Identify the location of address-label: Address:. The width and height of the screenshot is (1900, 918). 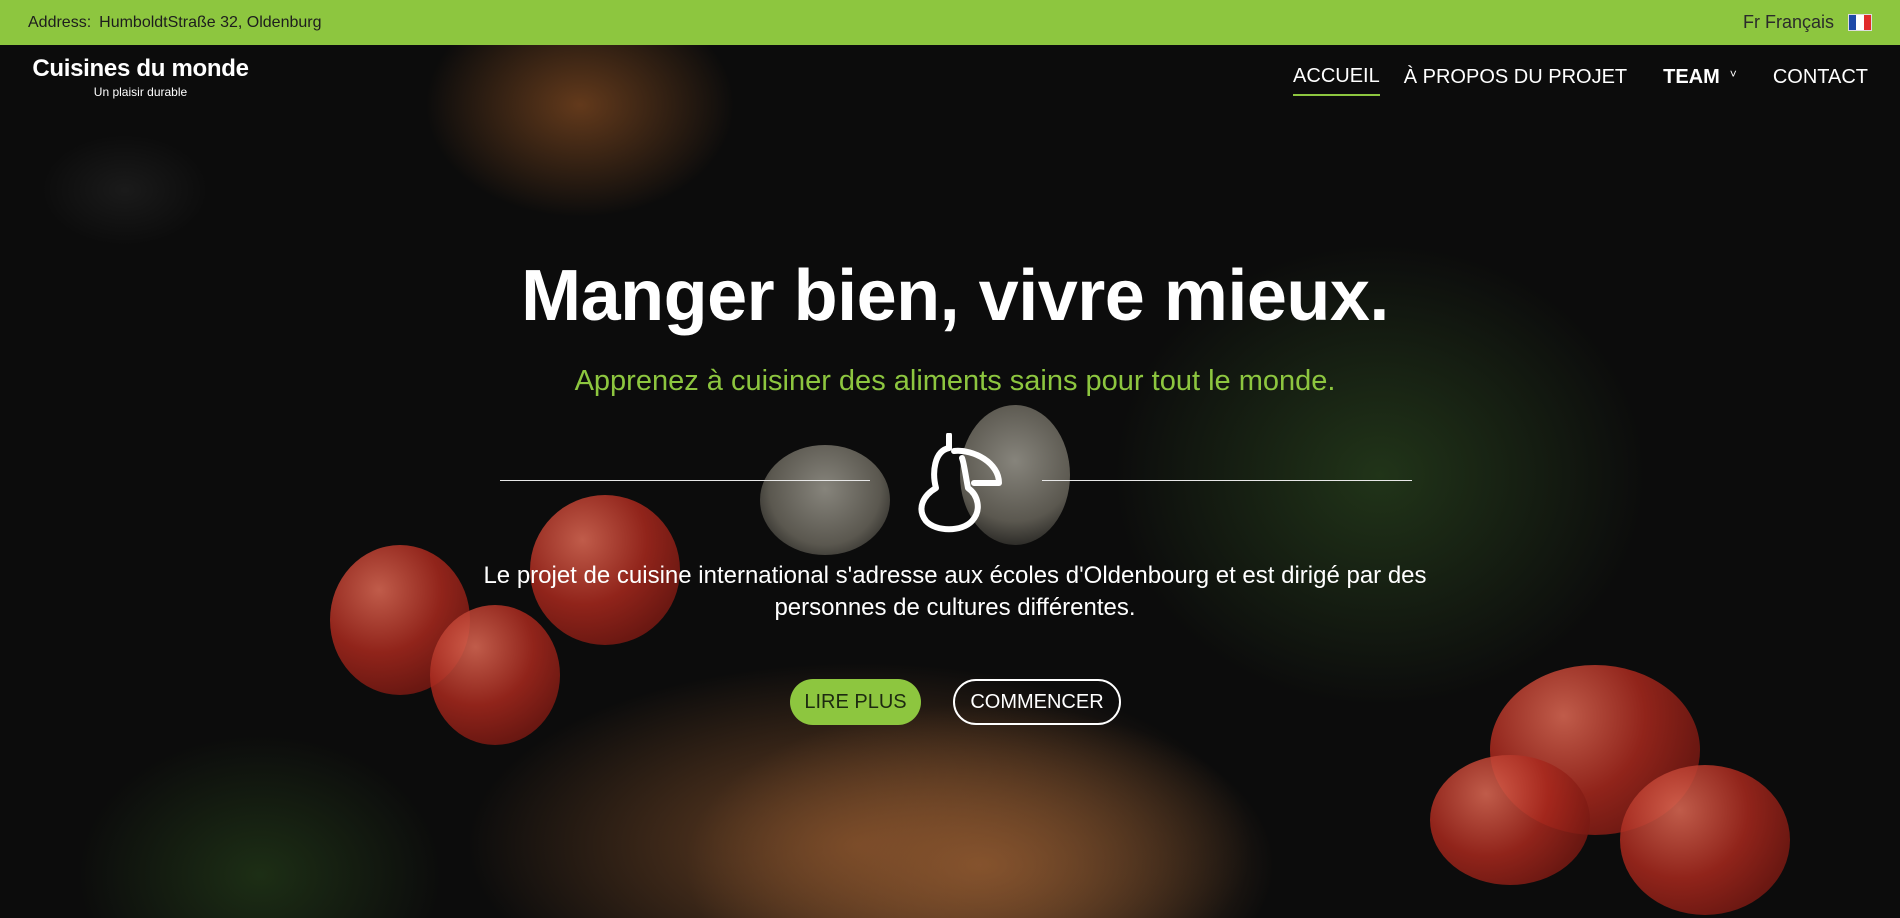
(60, 22).